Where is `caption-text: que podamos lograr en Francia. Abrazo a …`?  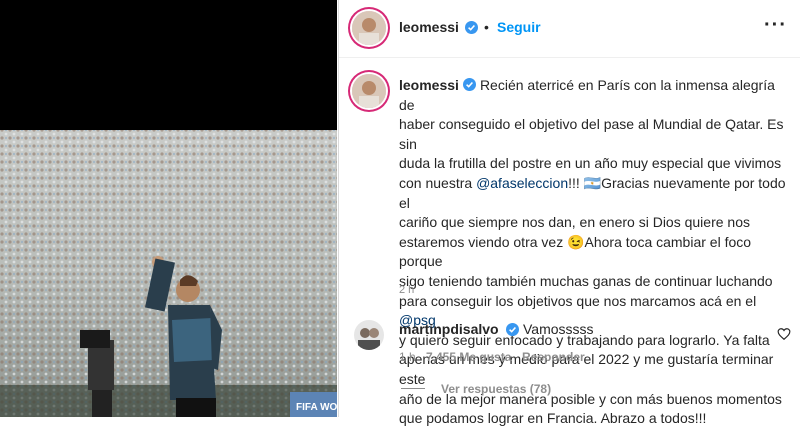 caption-text: que podamos lograr en Francia. Abrazo a … is located at coordinates (553, 418).